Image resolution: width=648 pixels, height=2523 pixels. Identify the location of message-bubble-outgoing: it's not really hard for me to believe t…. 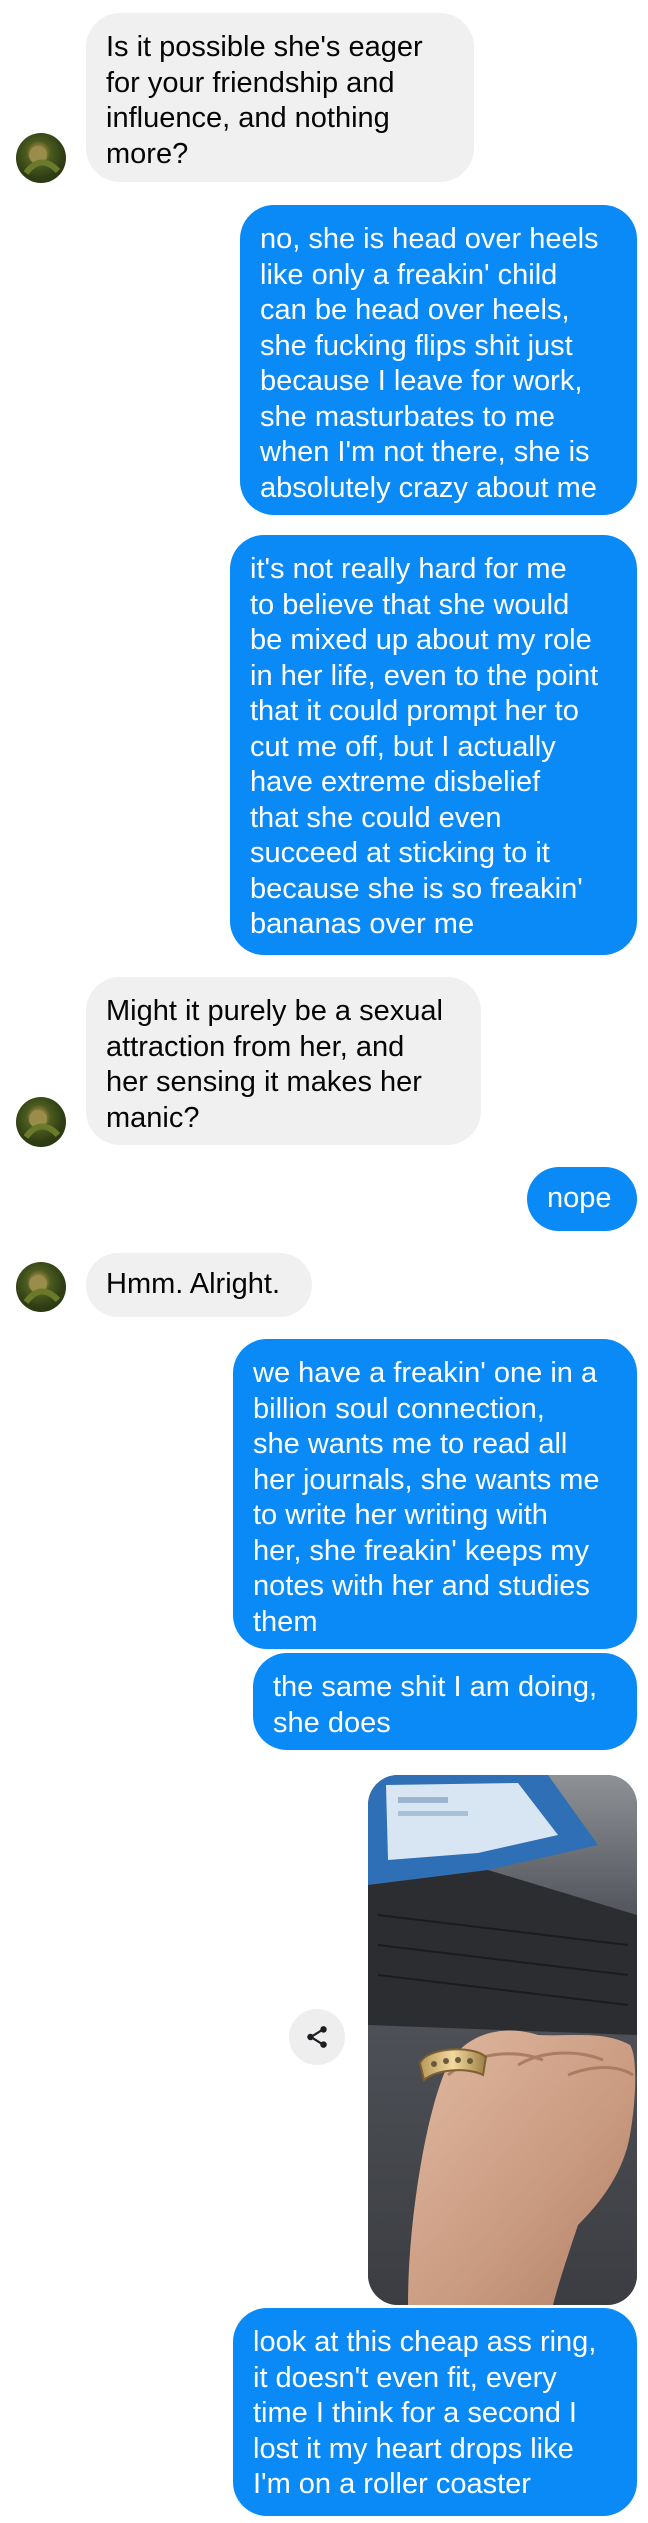
(433, 745).